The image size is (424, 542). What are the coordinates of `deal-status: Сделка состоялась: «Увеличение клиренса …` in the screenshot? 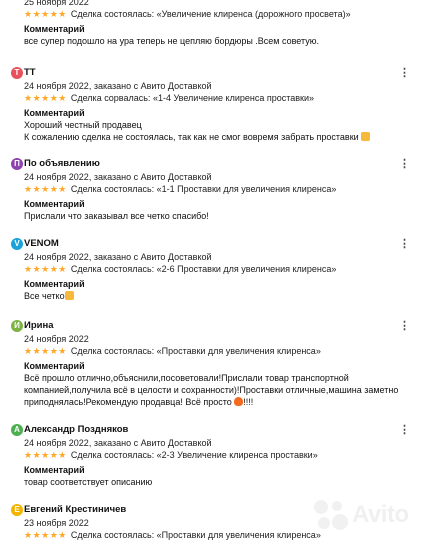 It's located at (210, 14).